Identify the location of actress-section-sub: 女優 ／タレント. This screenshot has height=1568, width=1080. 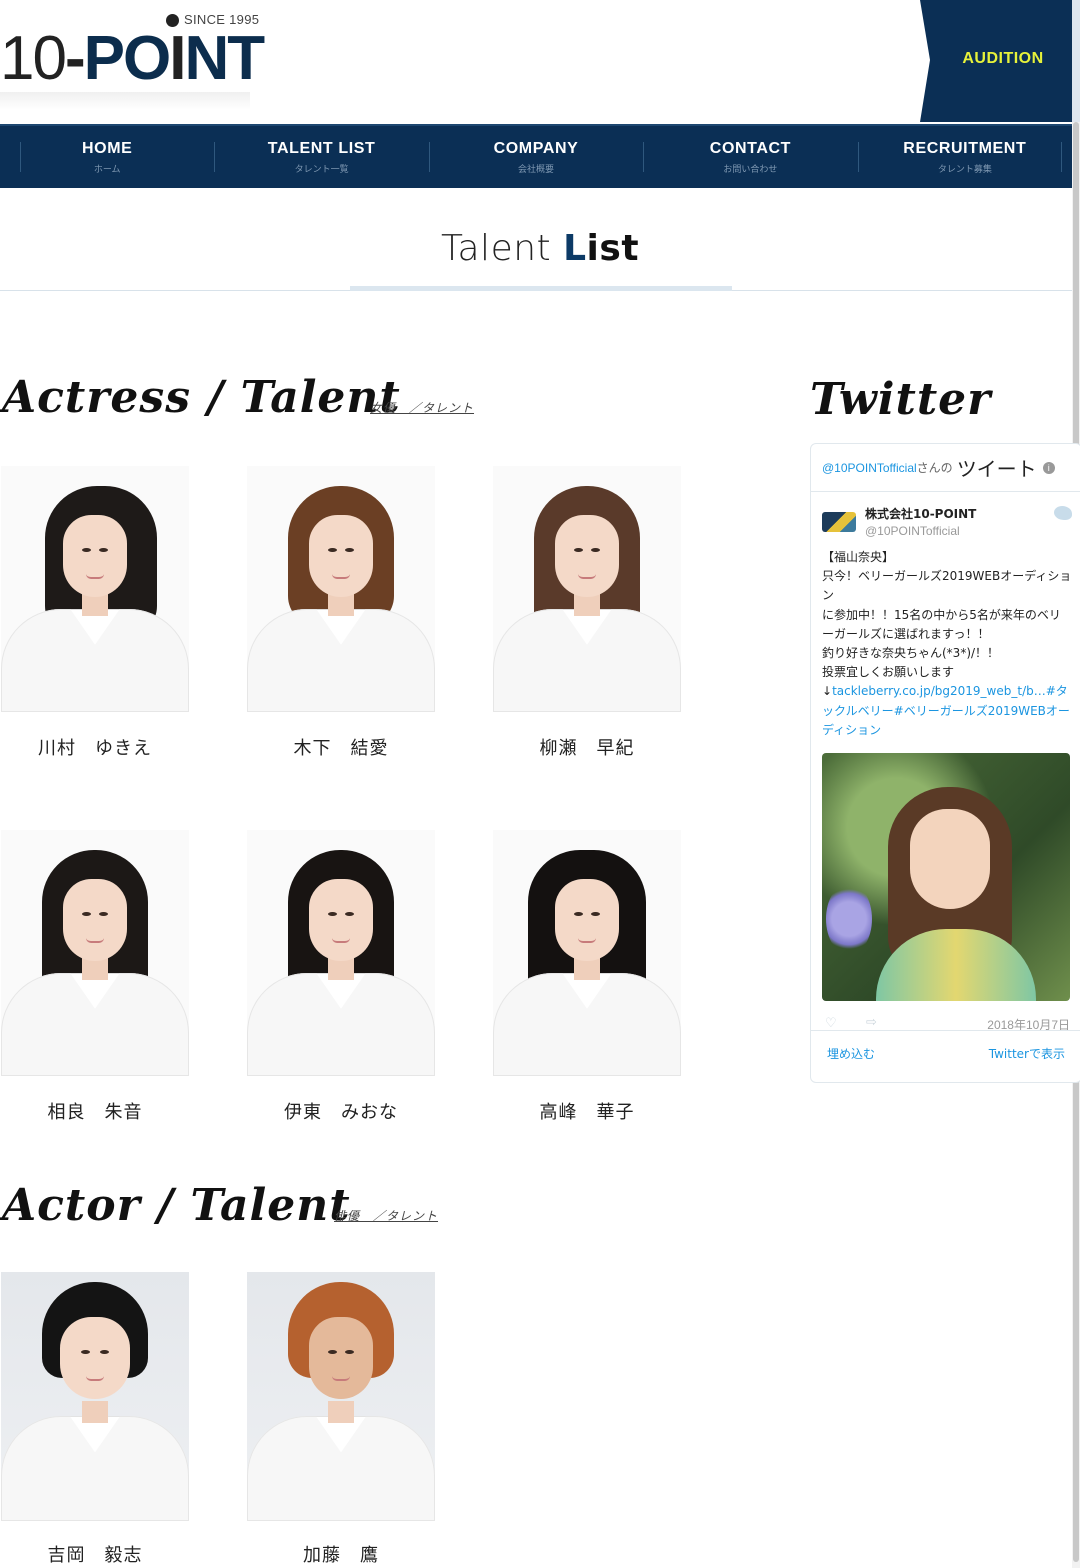
(422, 408).